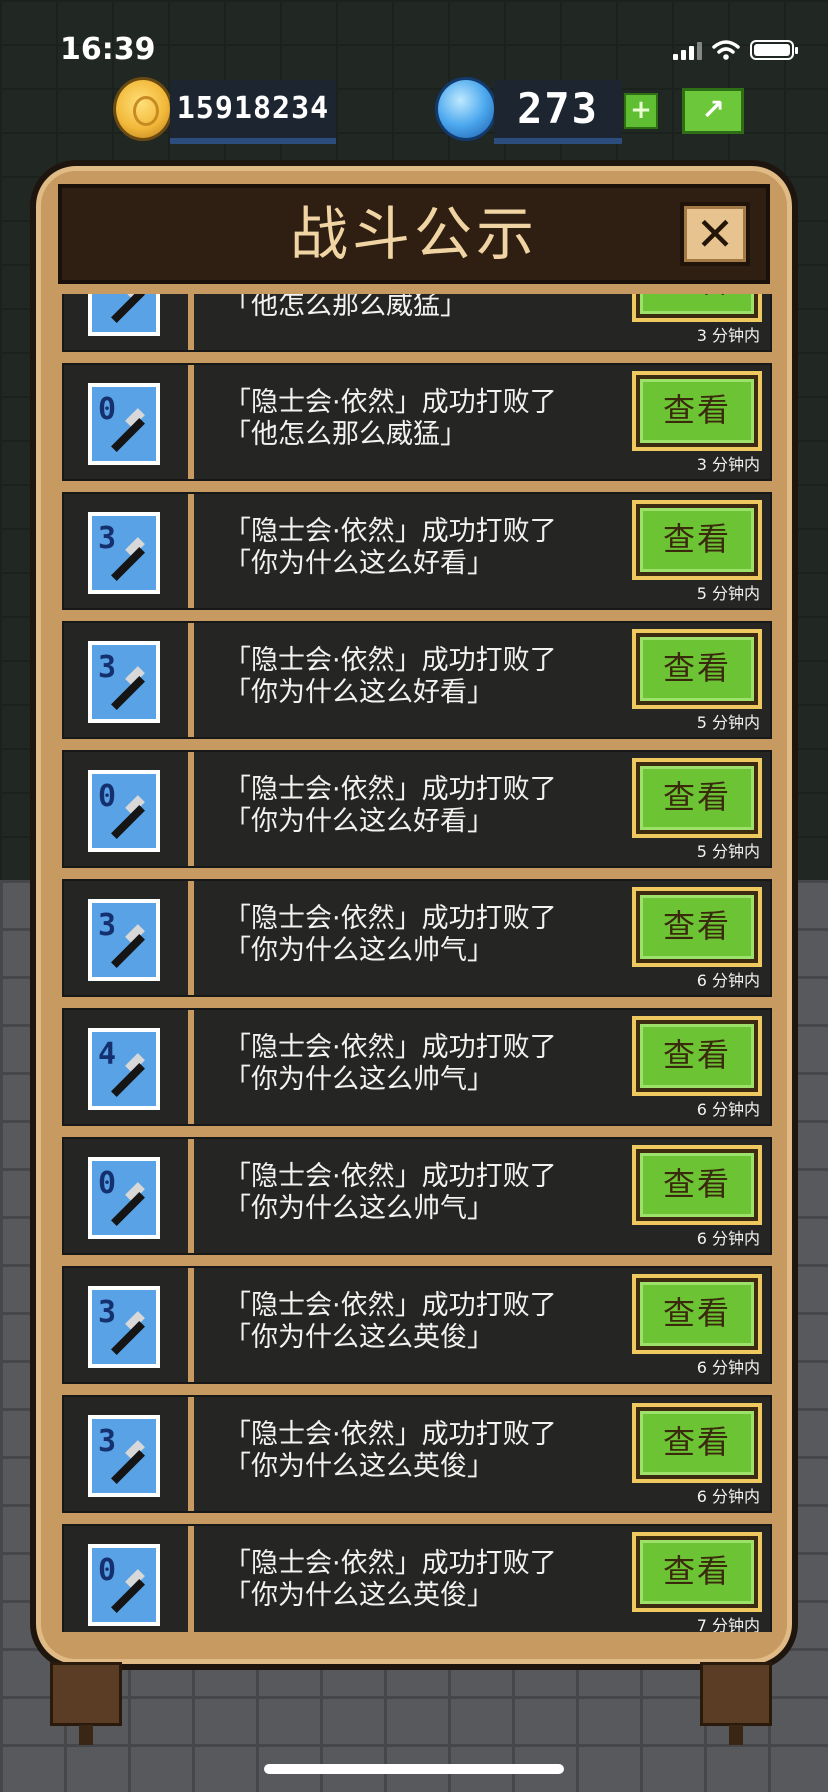 This screenshot has width=828, height=1792. I want to click on close-button: ✕, so click(715, 234).